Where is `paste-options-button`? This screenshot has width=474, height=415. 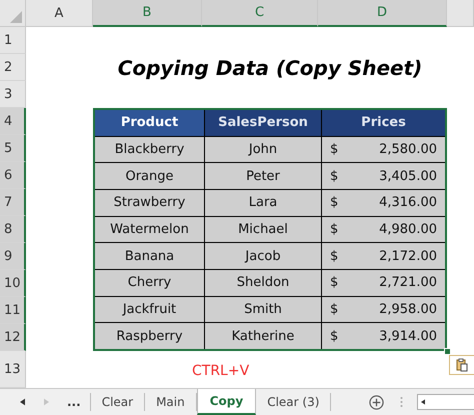
paste-options-button is located at coordinates (461, 365).